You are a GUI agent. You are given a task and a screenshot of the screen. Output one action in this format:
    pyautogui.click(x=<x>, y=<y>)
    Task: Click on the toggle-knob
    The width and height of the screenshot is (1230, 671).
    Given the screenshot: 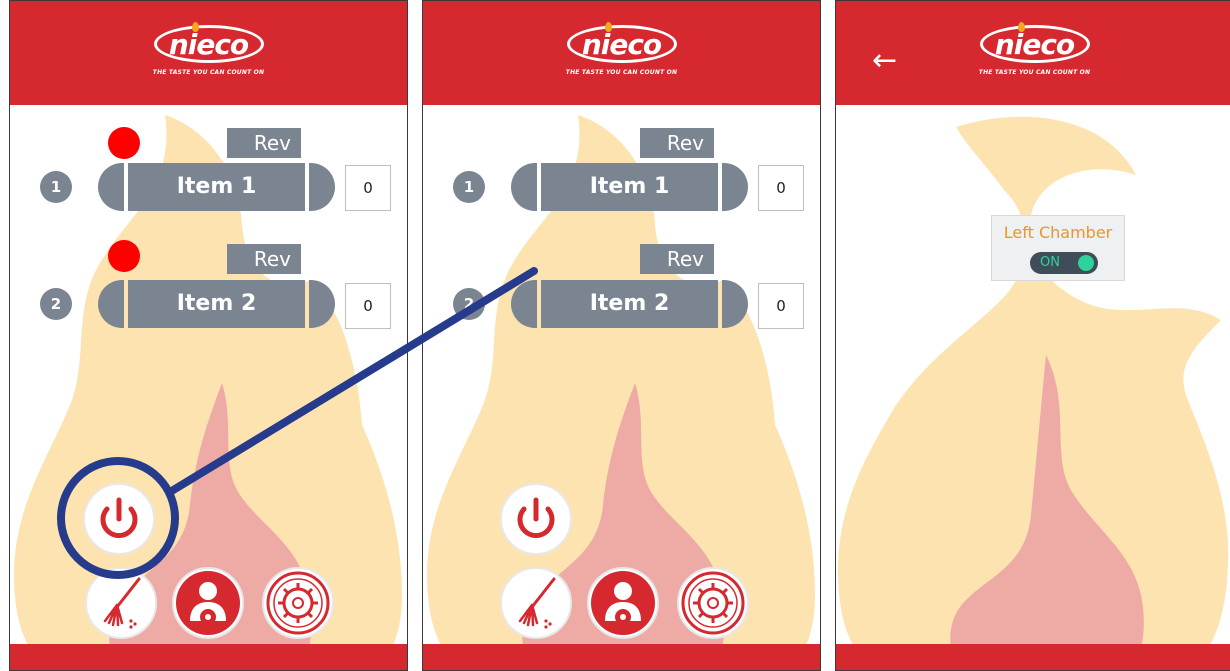 What is the action you would take?
    pyautogui.click(x=1086, y=263)
    